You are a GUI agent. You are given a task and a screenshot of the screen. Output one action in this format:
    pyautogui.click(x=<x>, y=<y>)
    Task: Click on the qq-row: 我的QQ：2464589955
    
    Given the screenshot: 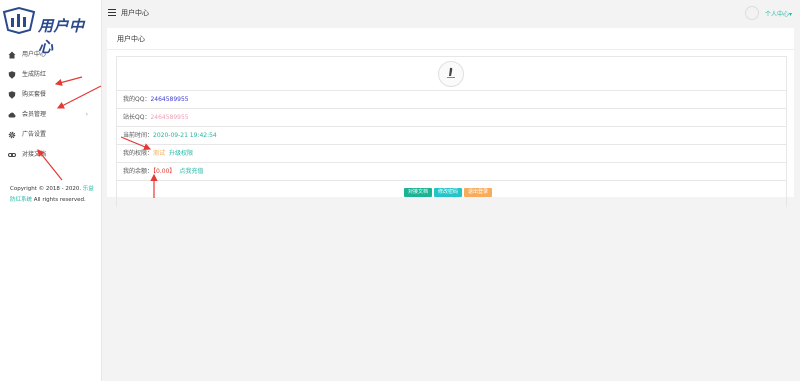 What is the action you would take?
    pyautogui.click(x=451, y=100)
    